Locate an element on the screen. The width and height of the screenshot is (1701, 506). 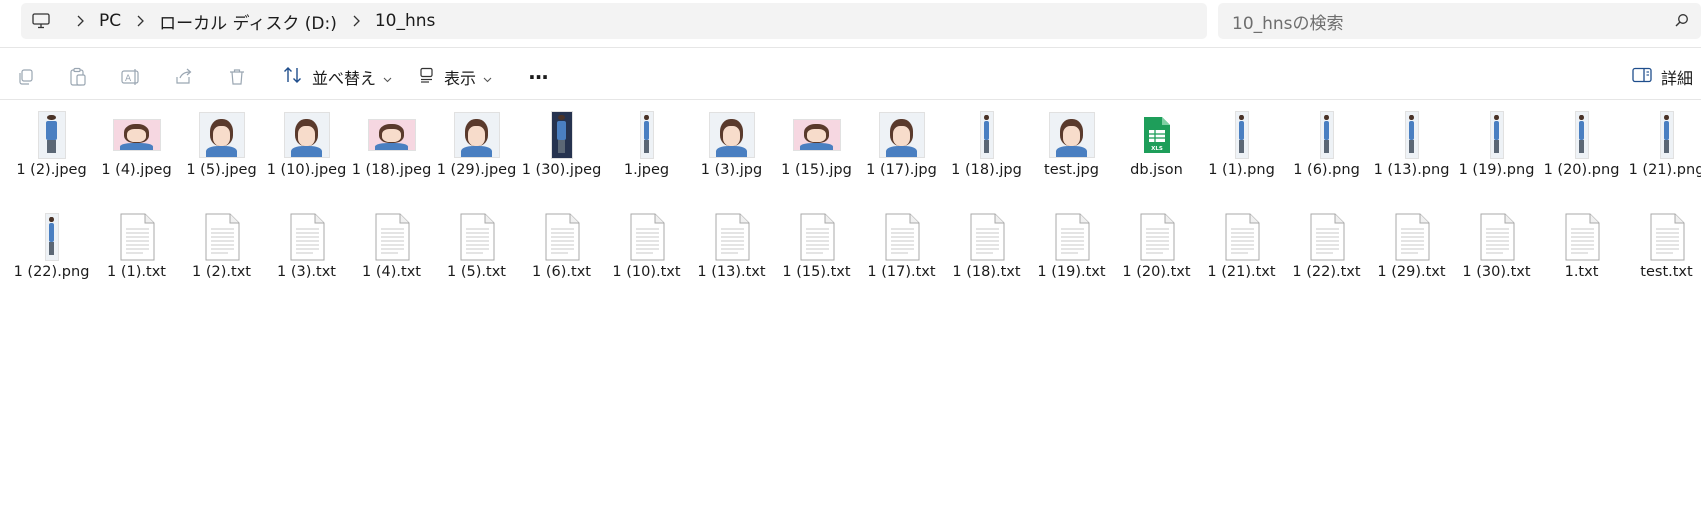
view-button: 表示 is located at coordinates (455, 77).